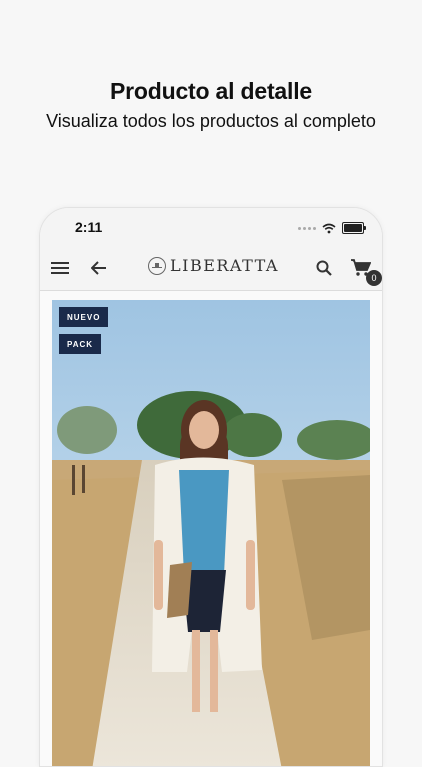 This screenshot has width=422, height=767. Describe the element at coordinates (84, 317) in the screenshot. I see `badge-new: NUEVO` at that location.